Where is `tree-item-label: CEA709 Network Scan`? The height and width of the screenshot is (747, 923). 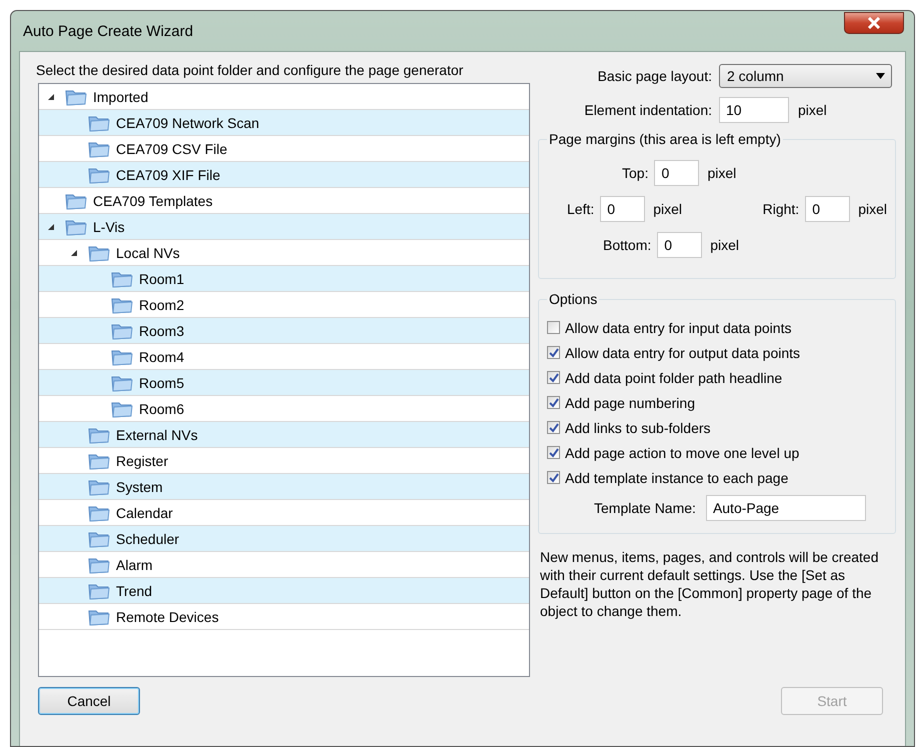
tree-item-label: CEA709 Network Scan is located at coordinates (188, 122).